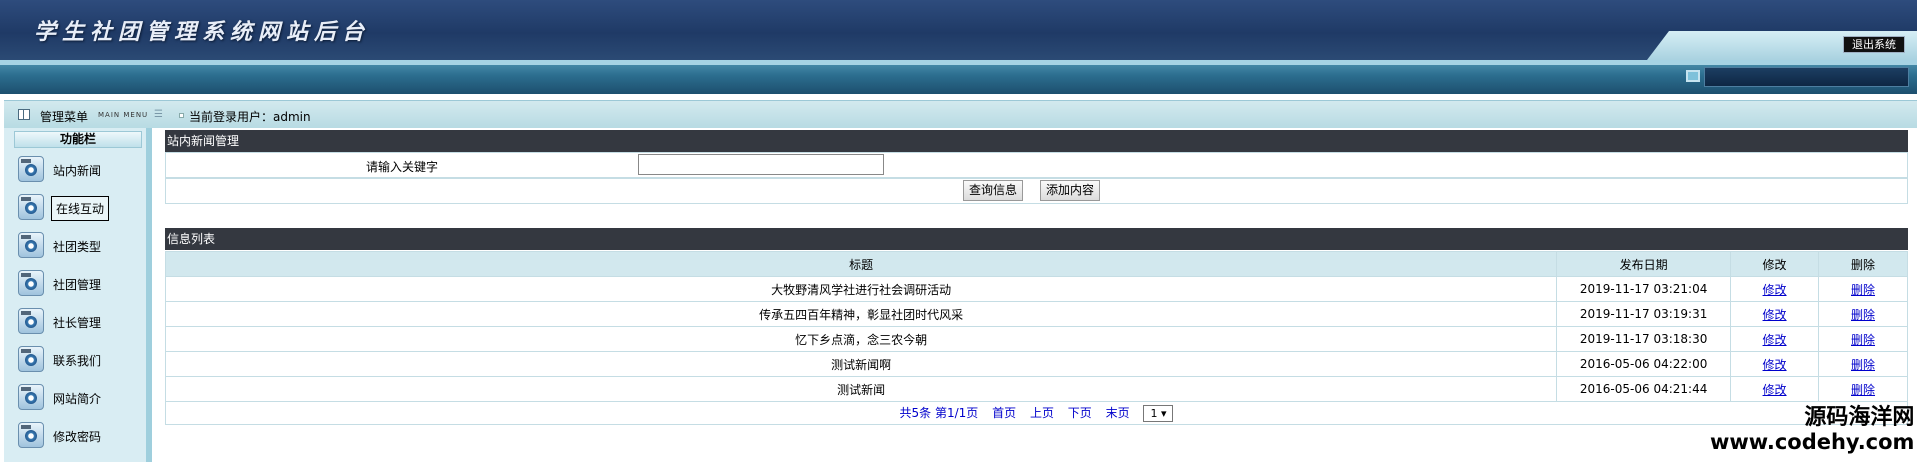 This screenshot has width=1917, height=462. Describe the element at coordinates (761, 164) in the screenshot. I see `keyword-input` at that location.